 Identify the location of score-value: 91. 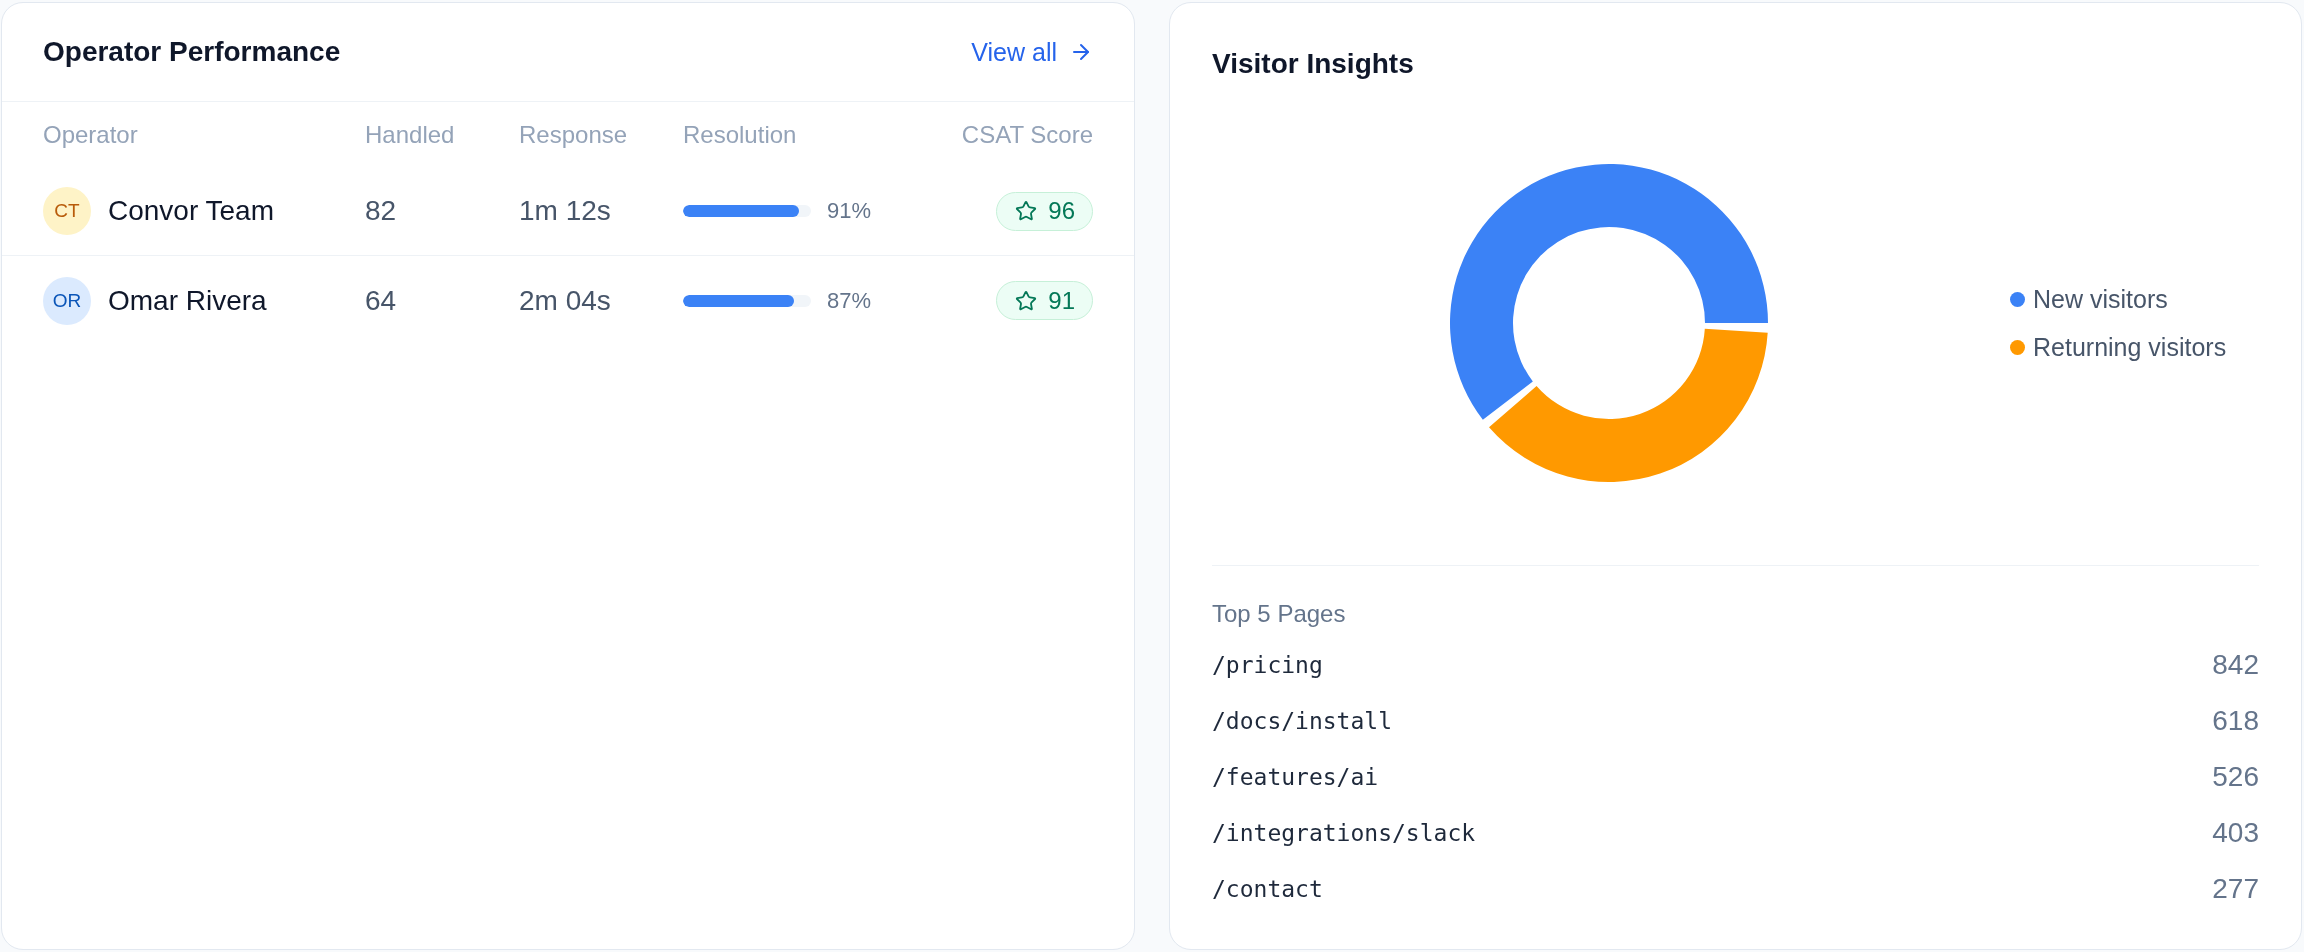
(1061, 300).